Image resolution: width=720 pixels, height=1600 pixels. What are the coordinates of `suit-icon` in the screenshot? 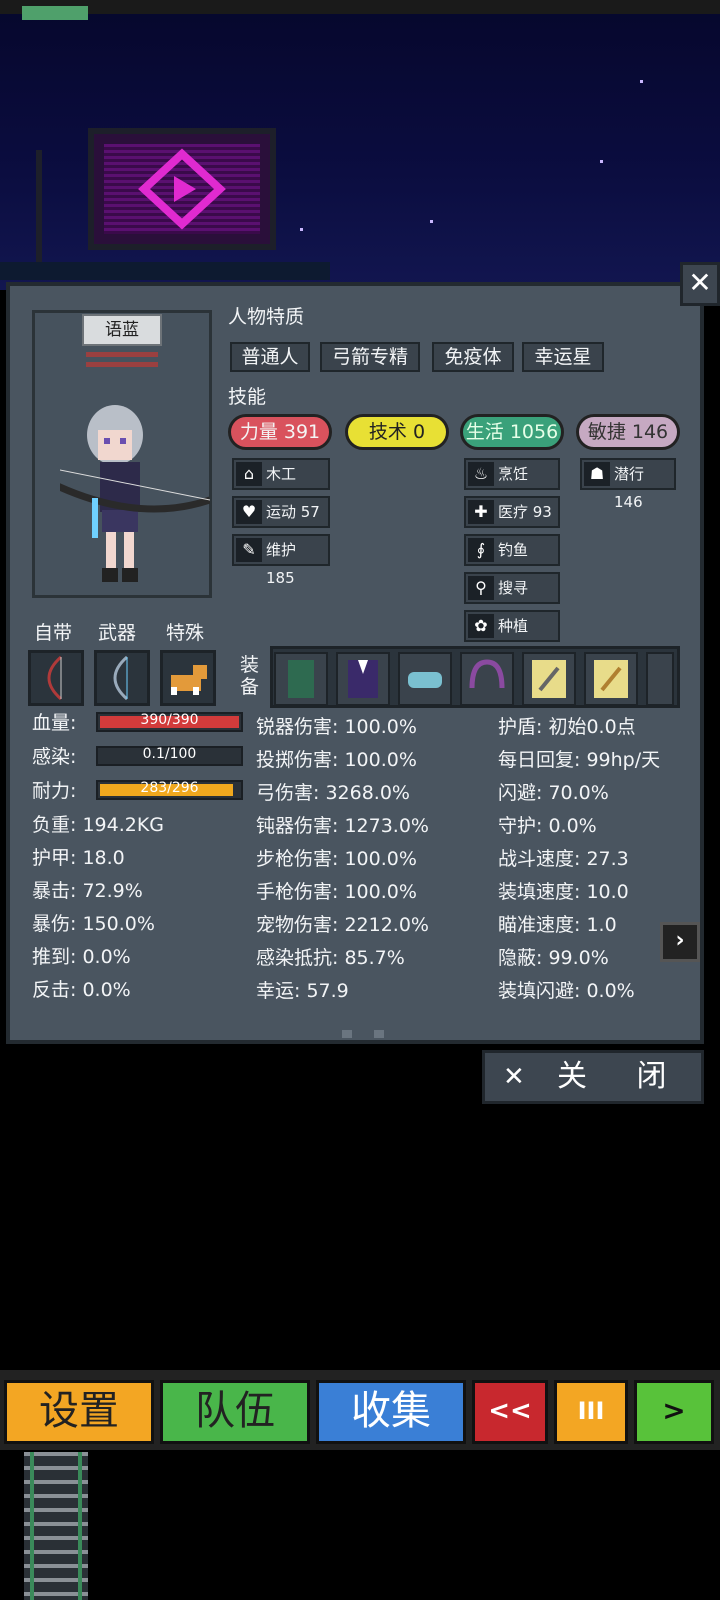 It's located at (363, 679).